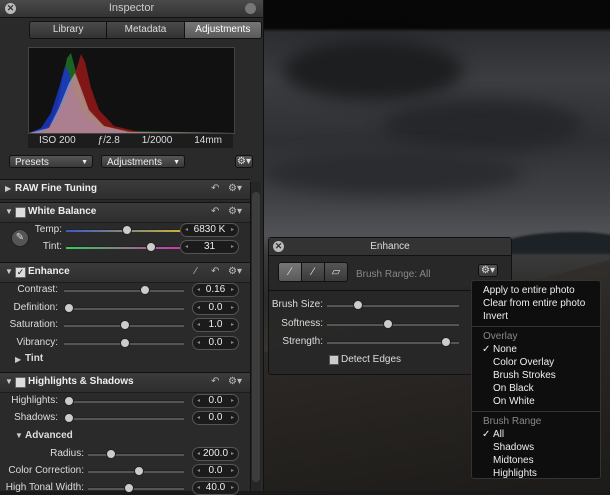  I want to click on tint-value: ◂ 31 ▸, so click(209, 247).